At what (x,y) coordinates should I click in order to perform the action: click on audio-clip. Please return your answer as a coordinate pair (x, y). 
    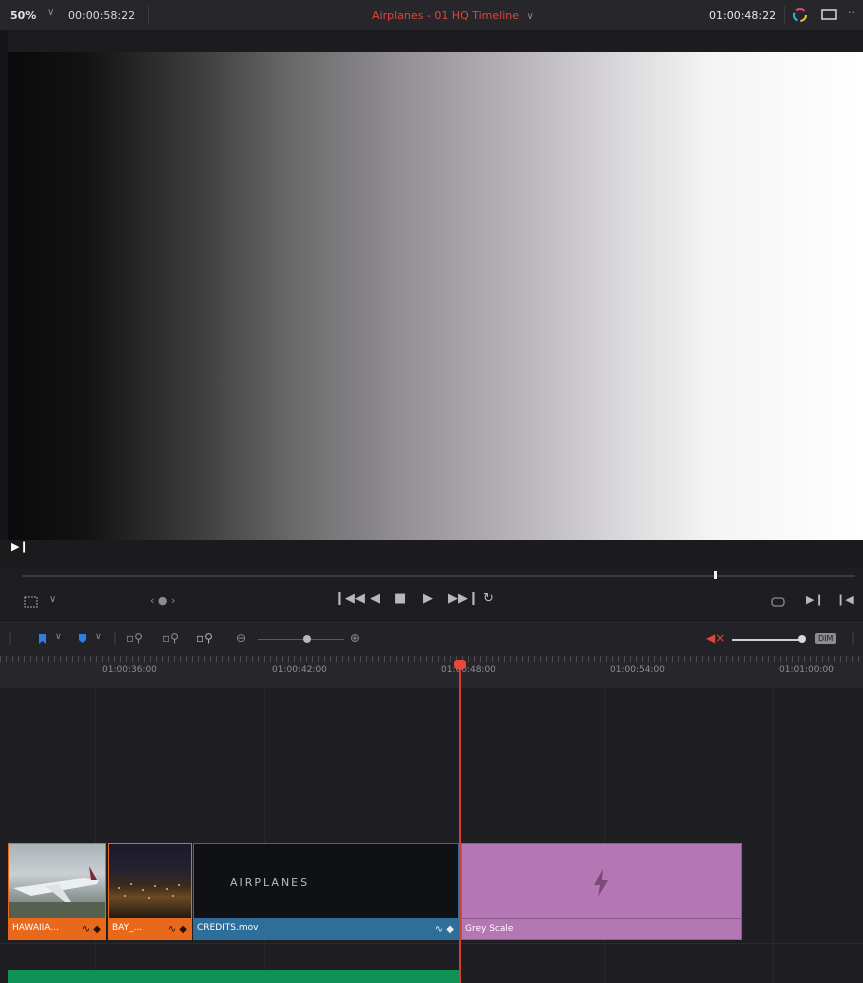
    Looking at the image, I should click on (233, 976).